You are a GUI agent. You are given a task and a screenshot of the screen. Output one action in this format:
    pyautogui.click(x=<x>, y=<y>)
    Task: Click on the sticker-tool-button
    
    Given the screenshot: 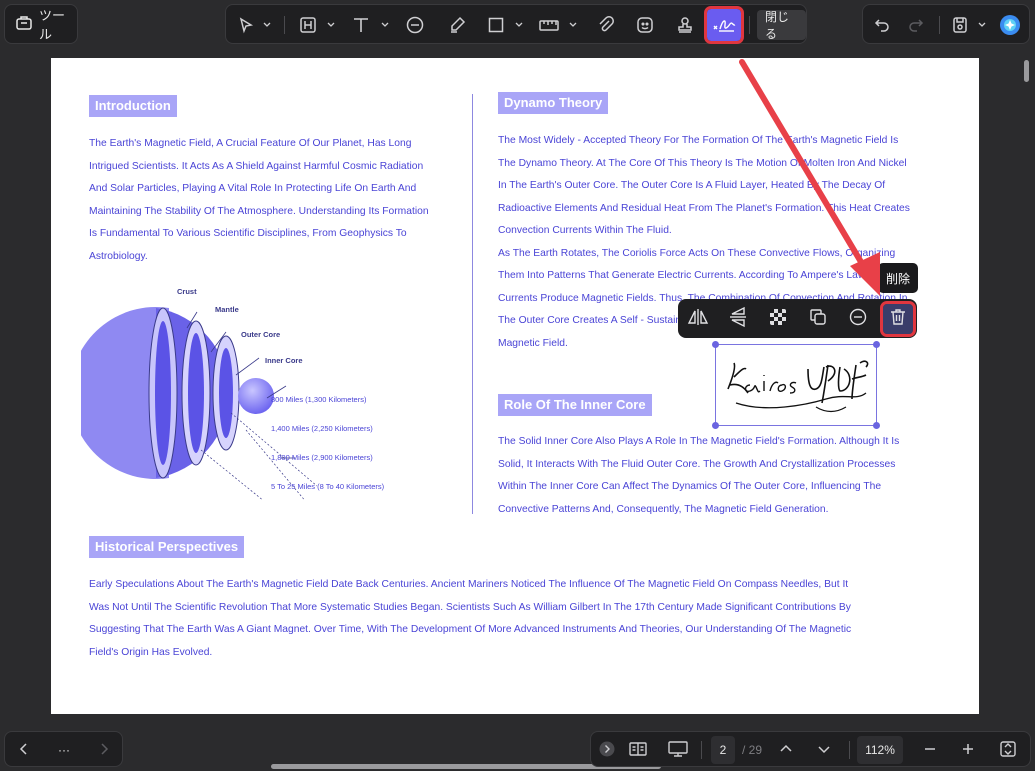 What is the action you would take?
    pyautogui.click(x=645, y=25)
    